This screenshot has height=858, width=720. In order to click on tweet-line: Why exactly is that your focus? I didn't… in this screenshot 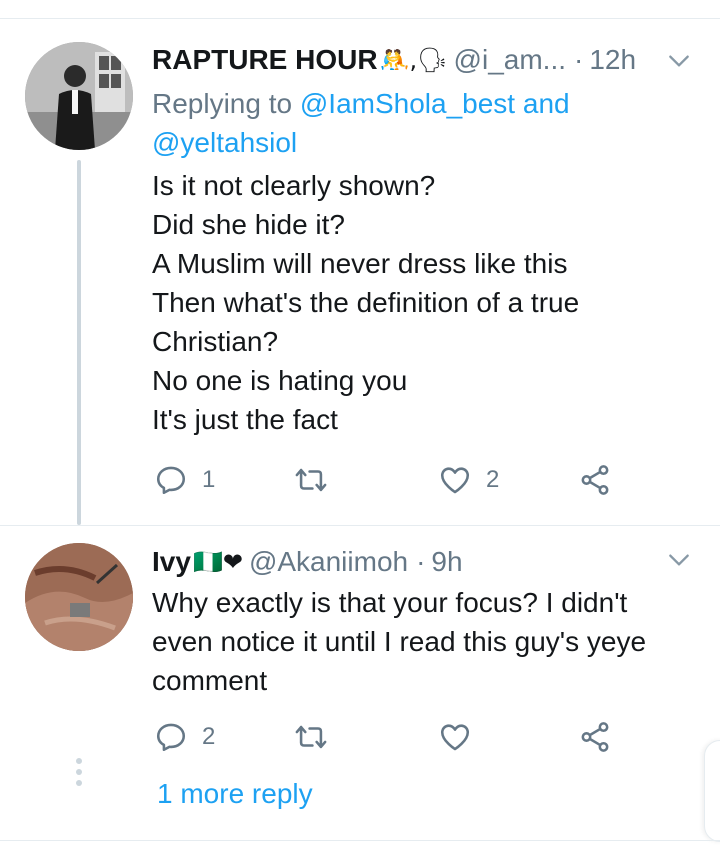, I will do `click(399, 641)`.